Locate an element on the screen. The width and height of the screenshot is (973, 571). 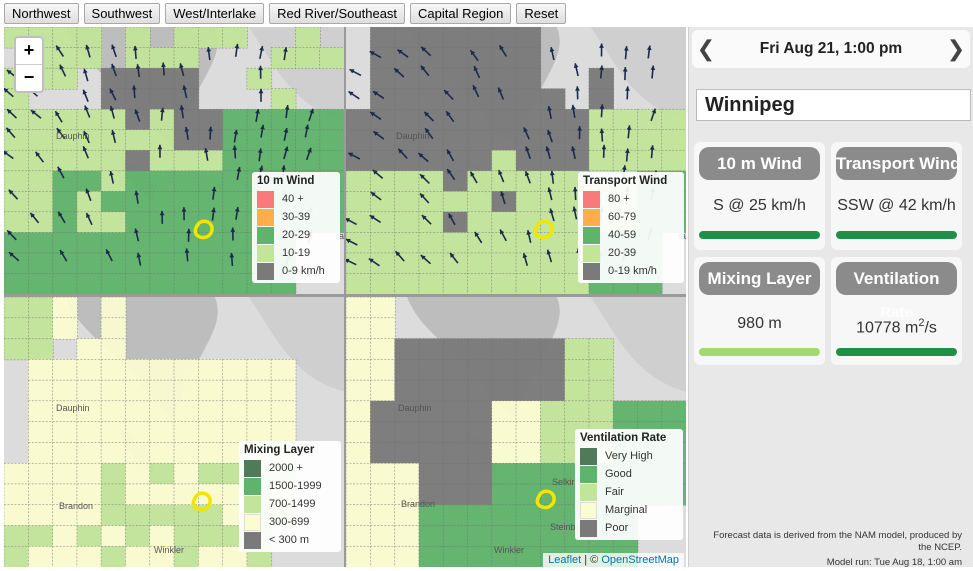
legend-label: 300-699 is located at coordinates (289, 522).